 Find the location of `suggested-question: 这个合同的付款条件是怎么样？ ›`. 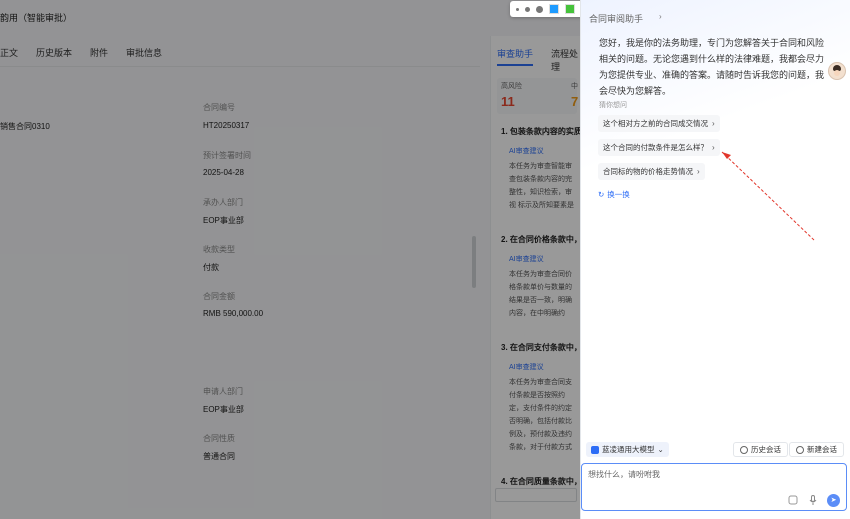

suggested-question: 这个合同的付款条件是怎么样？ › is located at coordinates (659, 147).